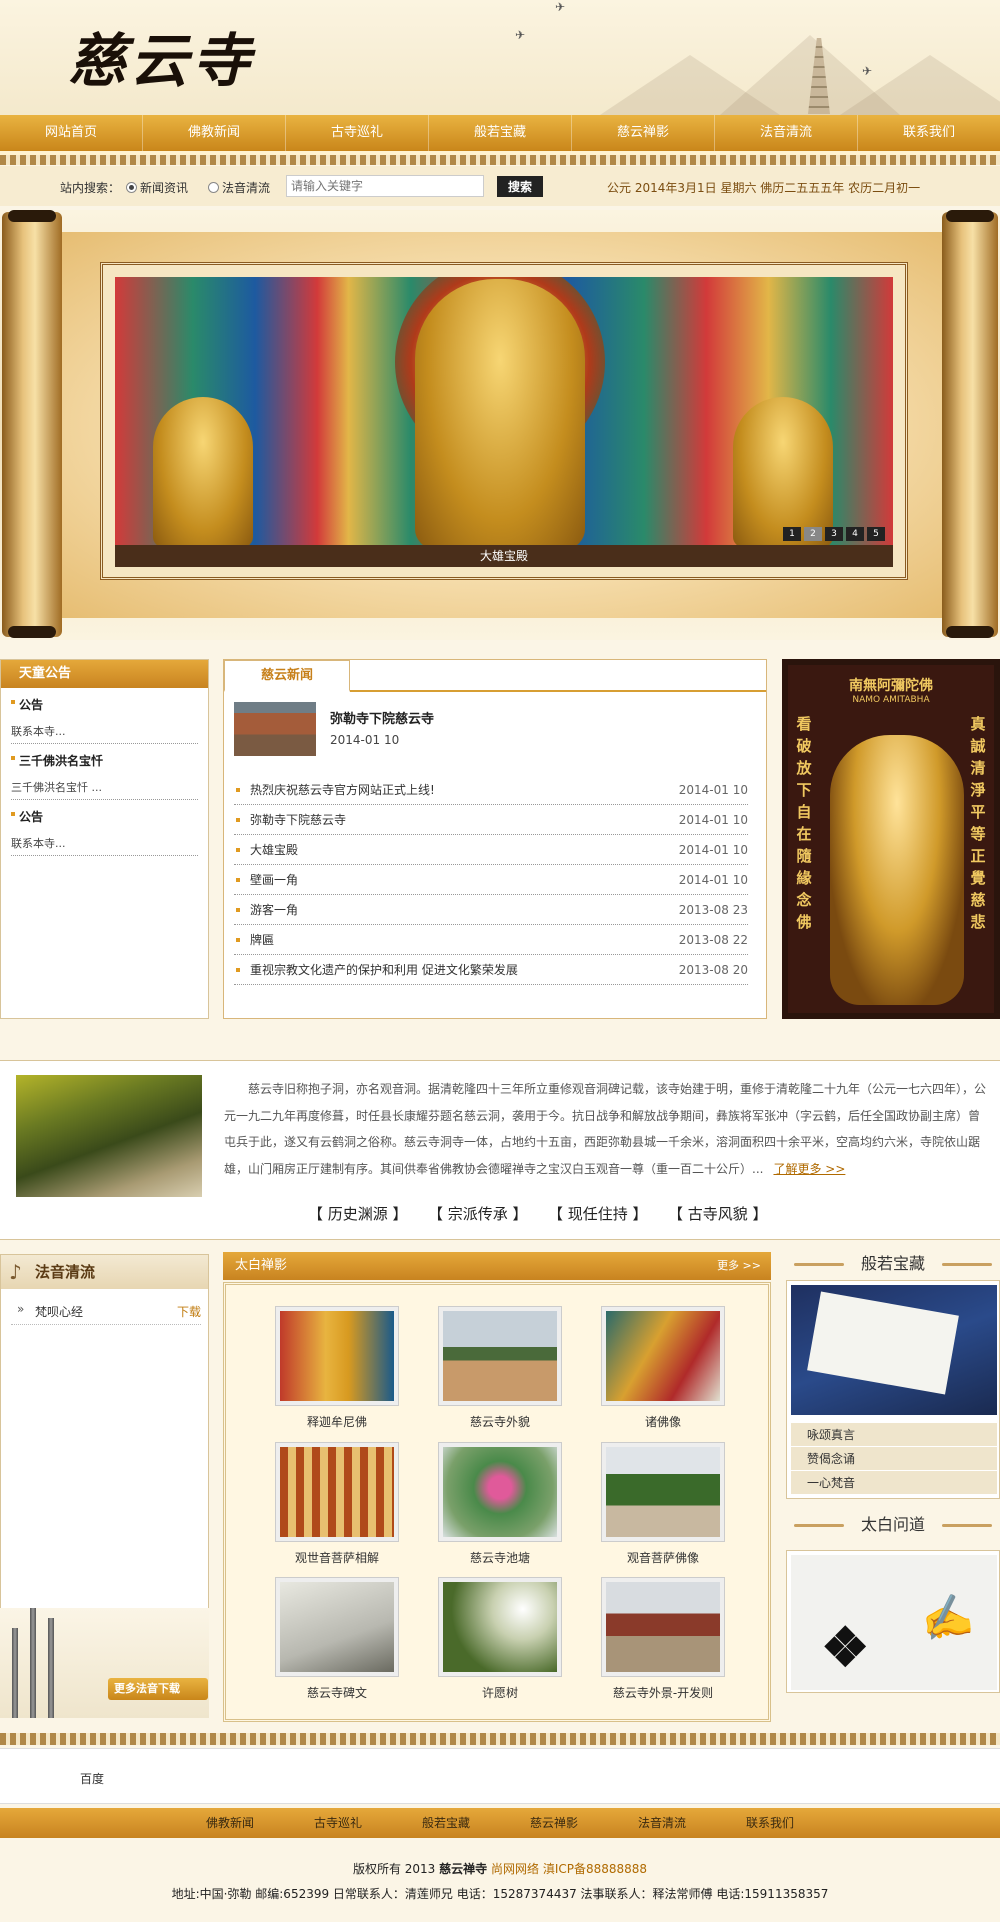 This screenshot has width=1000, height=1922. What do you see at coordinates (287, 676) in the screenshot?
I see `tab-news: 慈云新闻` at bounding box center [287, 676].